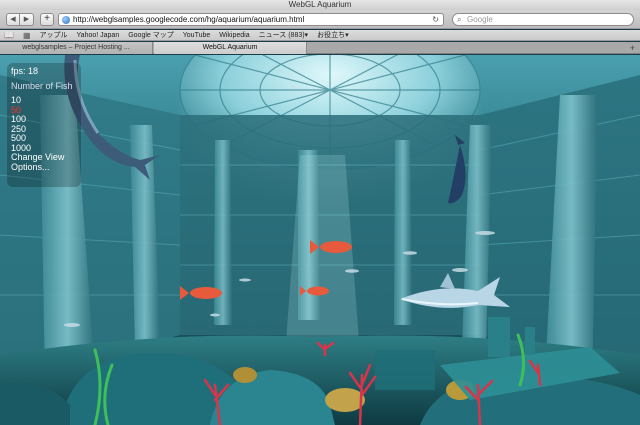 This screenshot has height=425, width=640. I want to click on bookmark-wikipedia: Wikipedia, so click(234, 35).